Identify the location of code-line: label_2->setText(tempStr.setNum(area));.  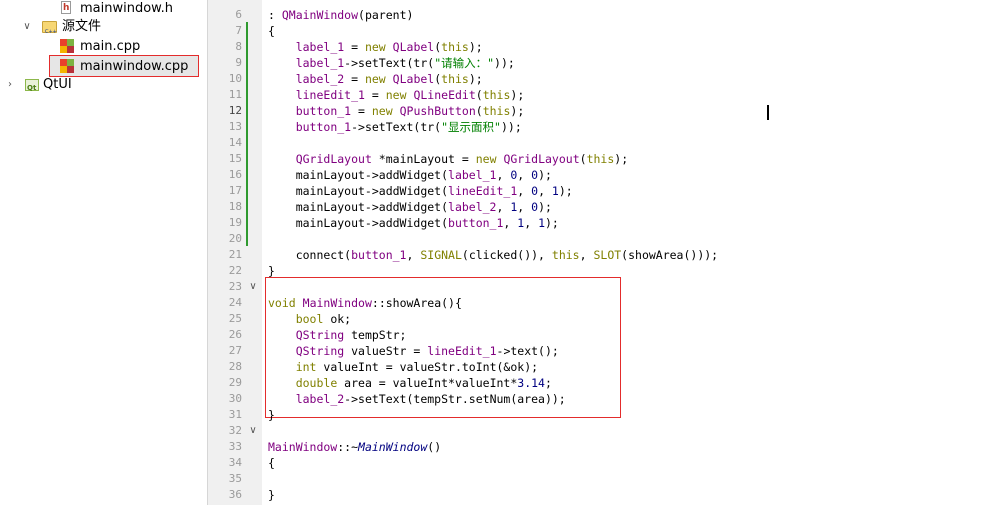
(417, 399).